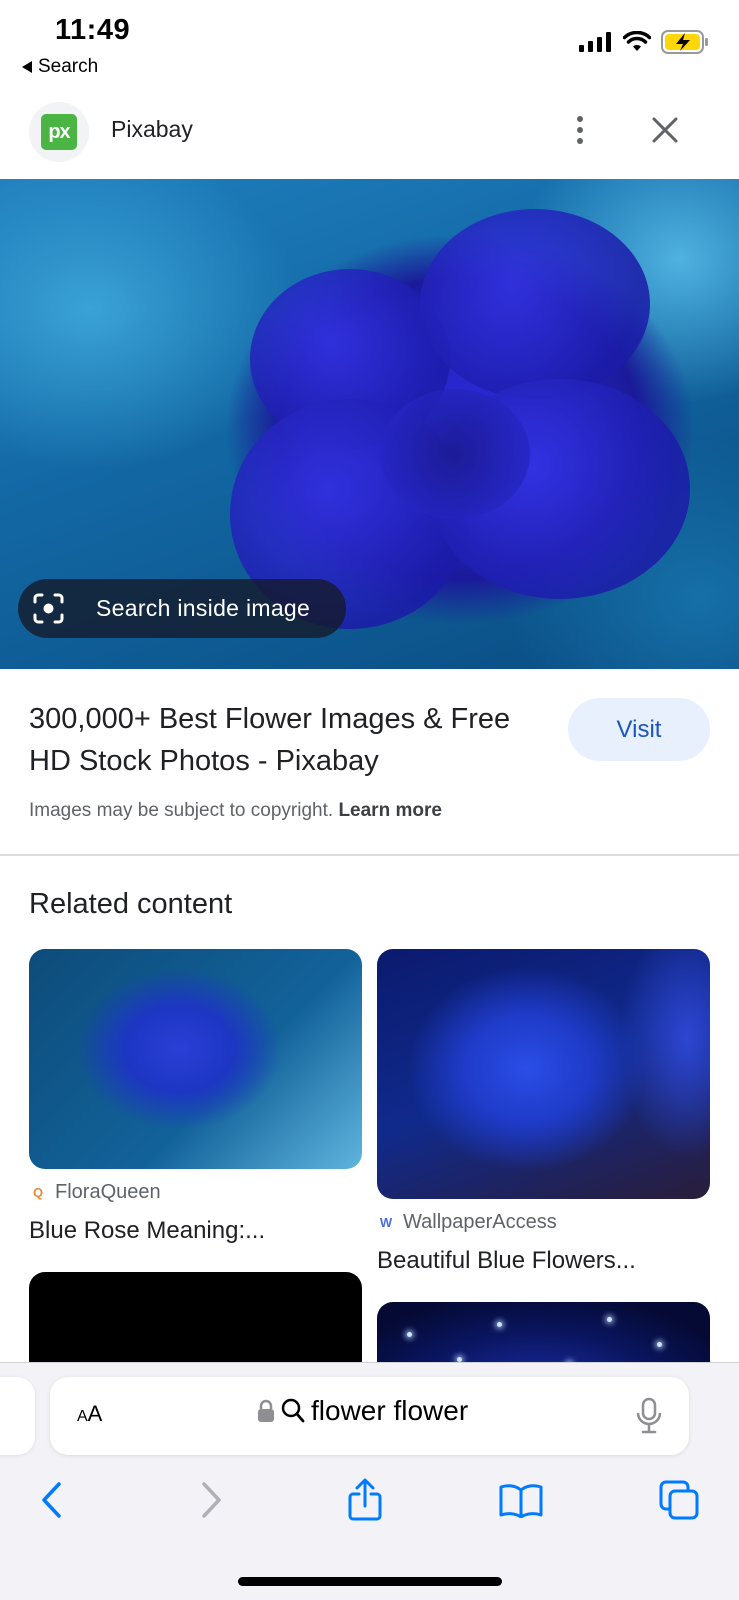 The image size is (739, 1600). What do you see at coordinates (480, 1222) in the screenshot?
I see `related-source-name: WallpaperAccess` at bounding box center [480, 1222].